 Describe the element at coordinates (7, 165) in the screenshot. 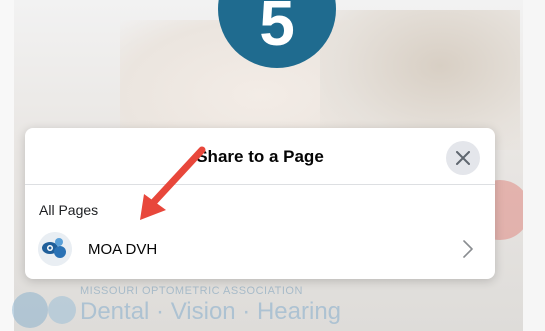

I see `left-edge` at that location.